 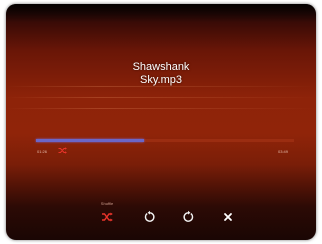 I want to click on close-button, so click(x=228, y=217).